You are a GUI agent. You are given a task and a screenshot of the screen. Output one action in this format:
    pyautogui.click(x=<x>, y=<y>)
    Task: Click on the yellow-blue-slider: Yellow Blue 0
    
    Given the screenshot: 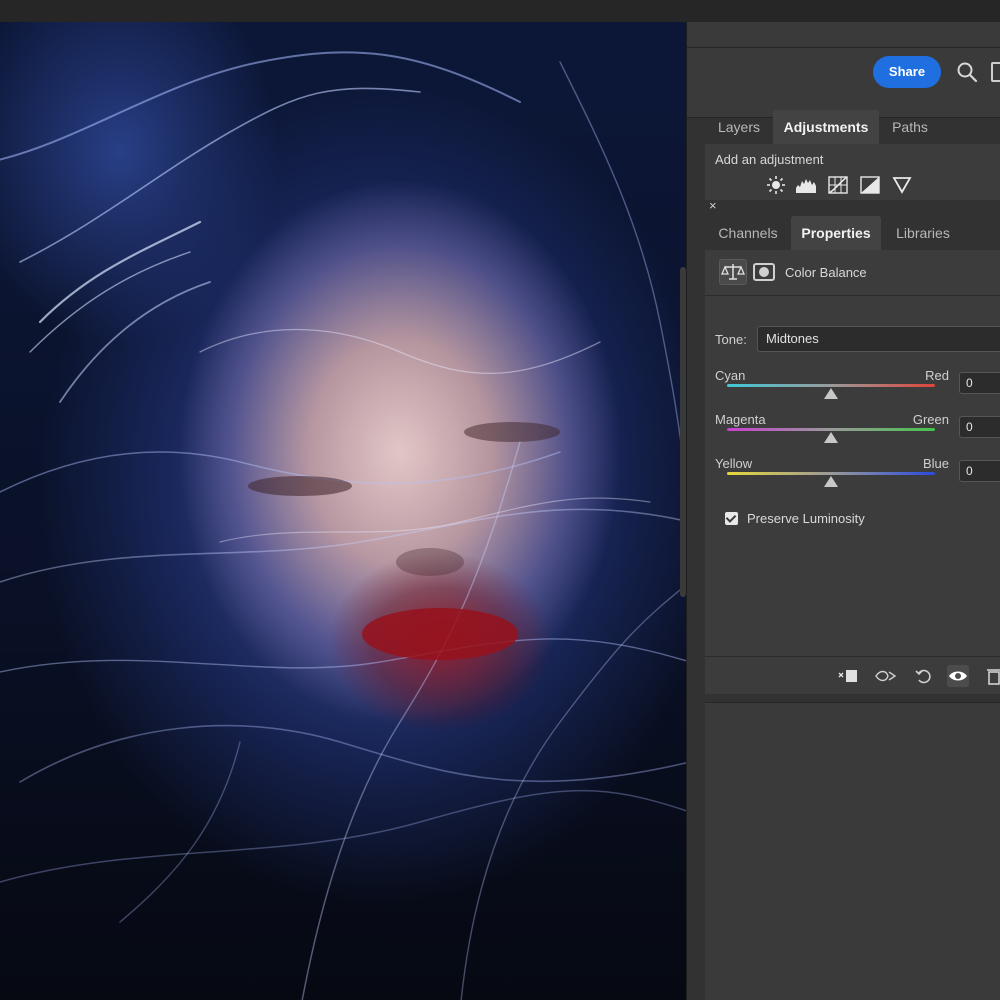 What is the action you would take?
    pyautogui.click(x=852, y=478)
    